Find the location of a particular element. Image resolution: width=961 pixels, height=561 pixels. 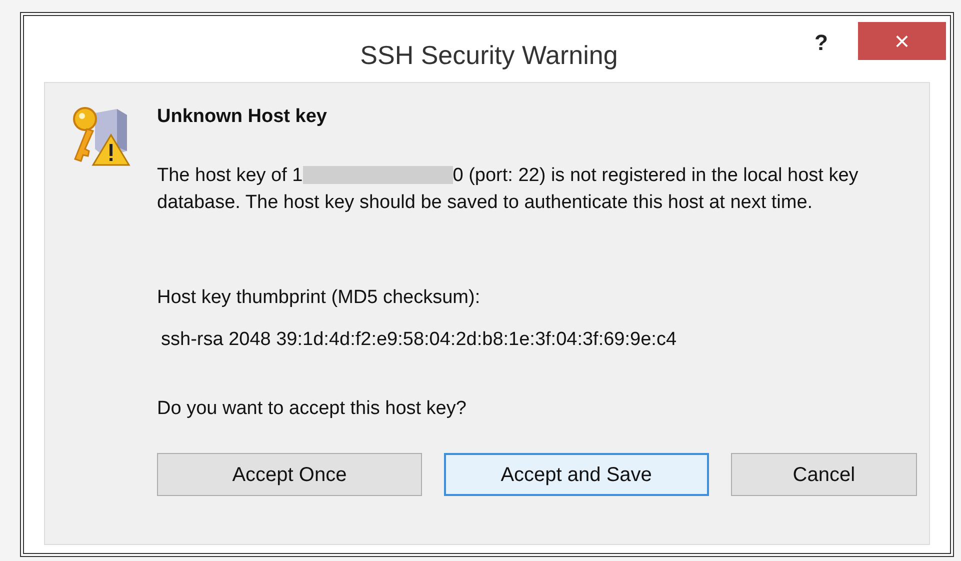

thumbprint-value: ssh-rsa 2048 39:1d:4d:f2:e9:58:04:2d:b8:1e:3f:04:3f:69:9e:c4 is located at coordinates (419, 340).